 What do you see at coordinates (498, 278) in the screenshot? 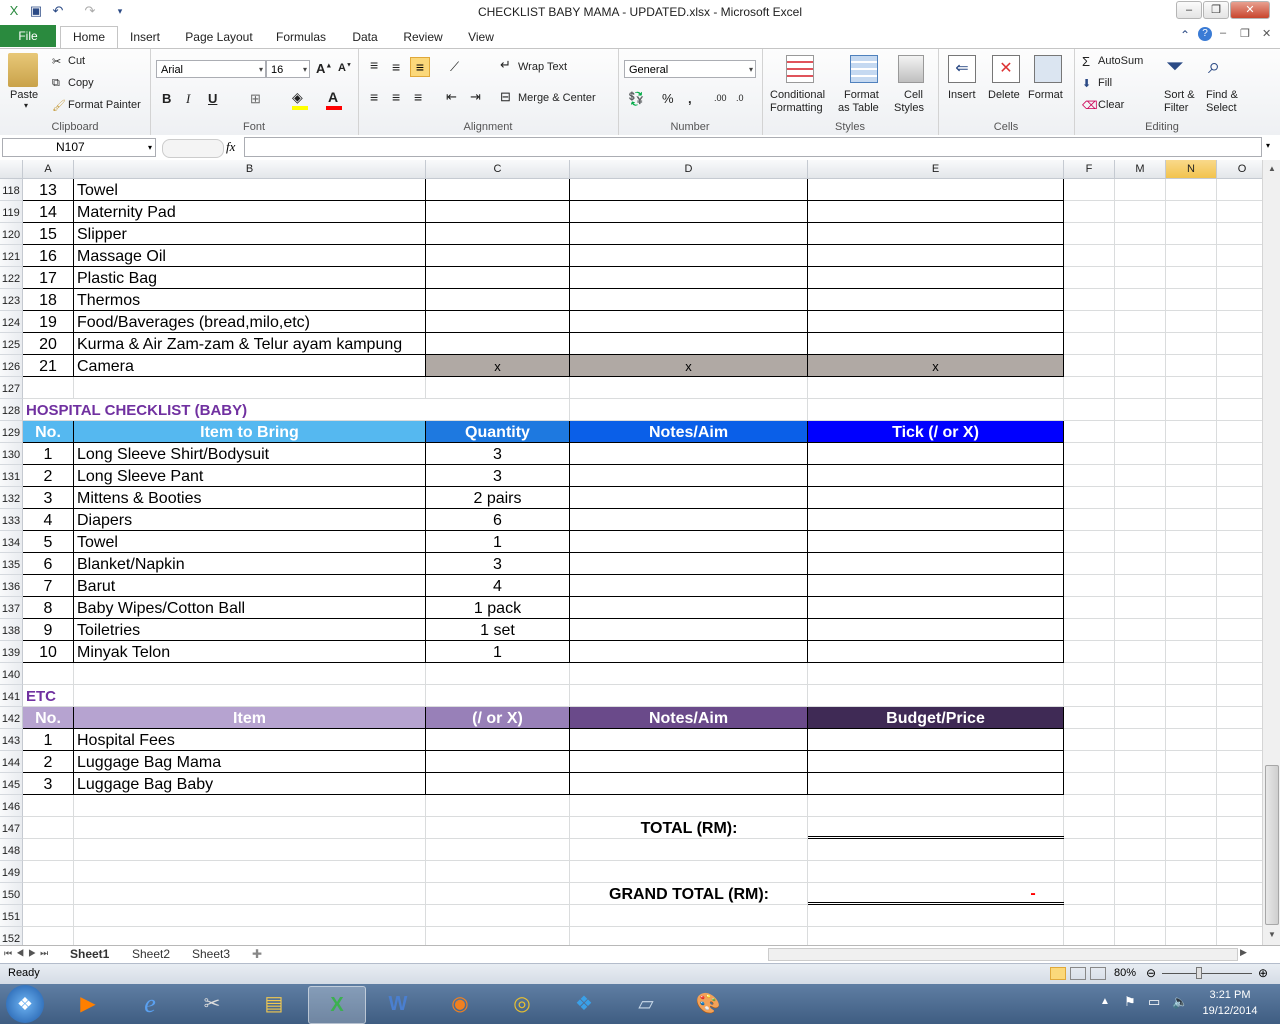
I see `quantity-cell` at bounding box center [498, 278].